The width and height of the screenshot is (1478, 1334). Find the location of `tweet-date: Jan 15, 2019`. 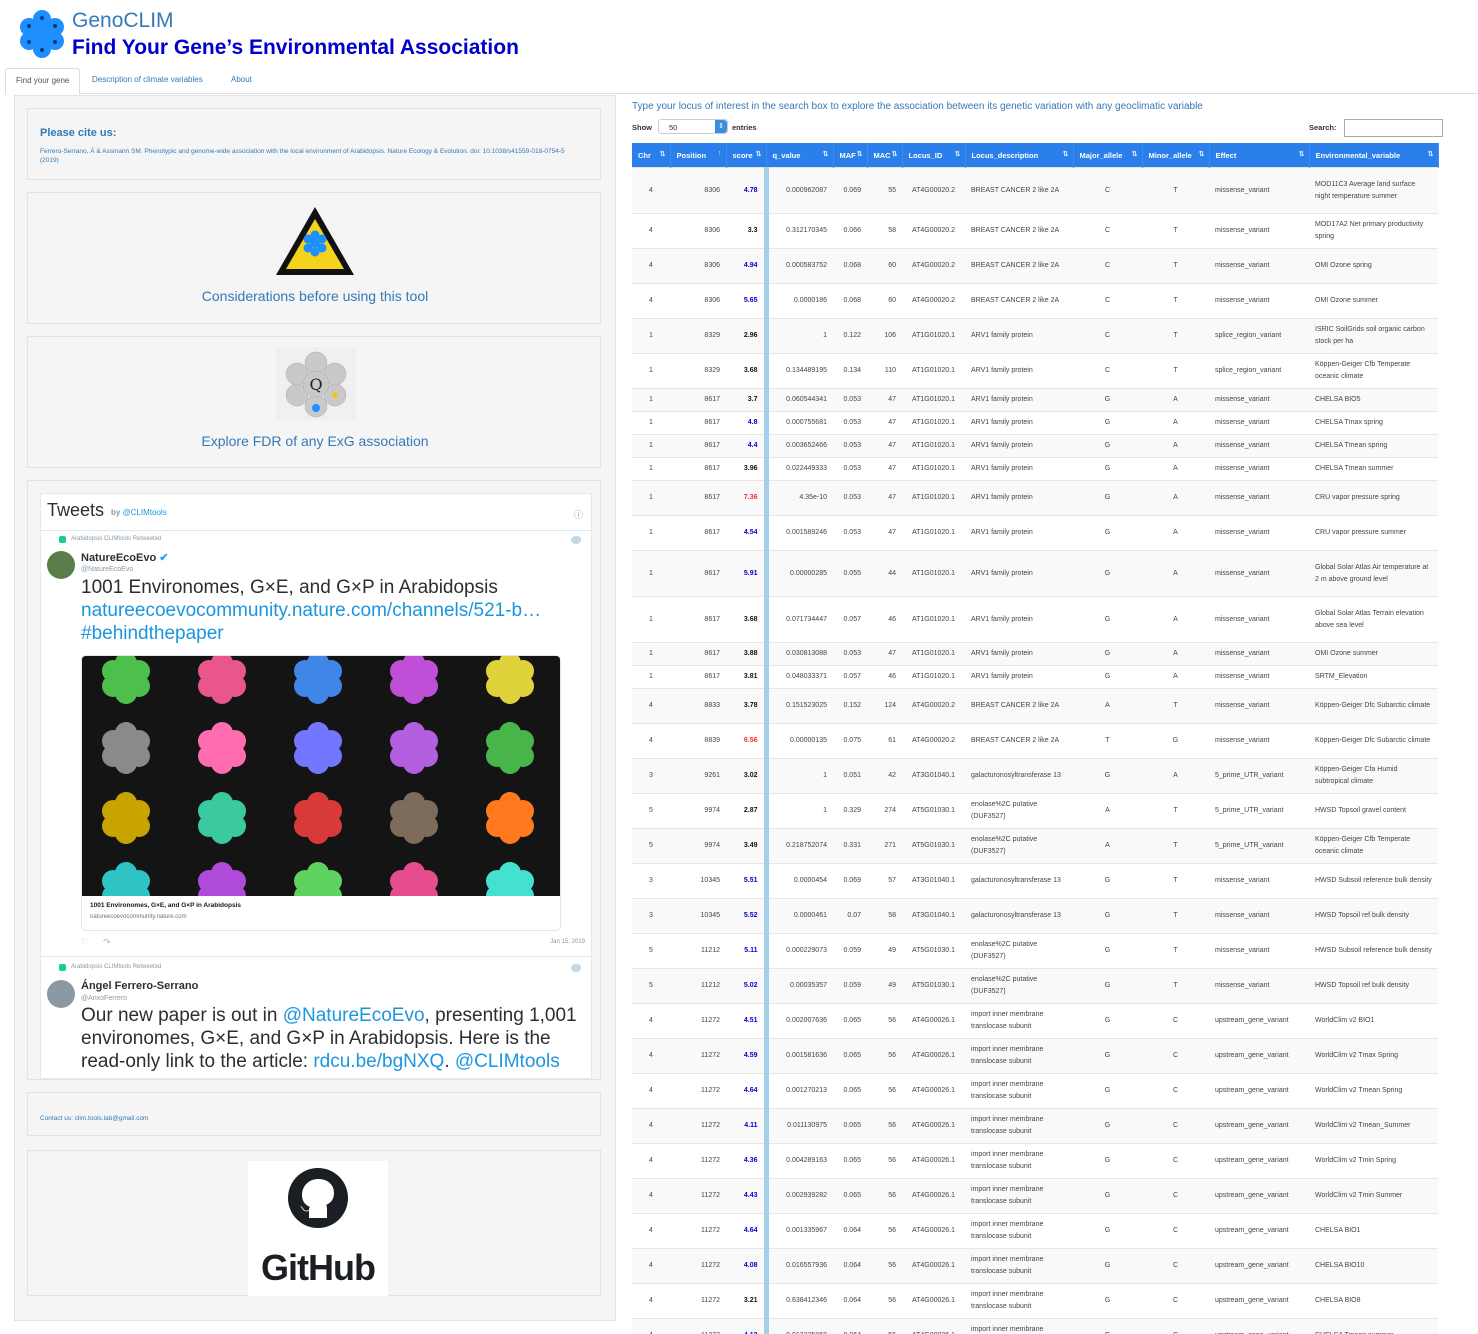

tweet-date: Jan 15, 2019 is located at coordinates (567, 942).